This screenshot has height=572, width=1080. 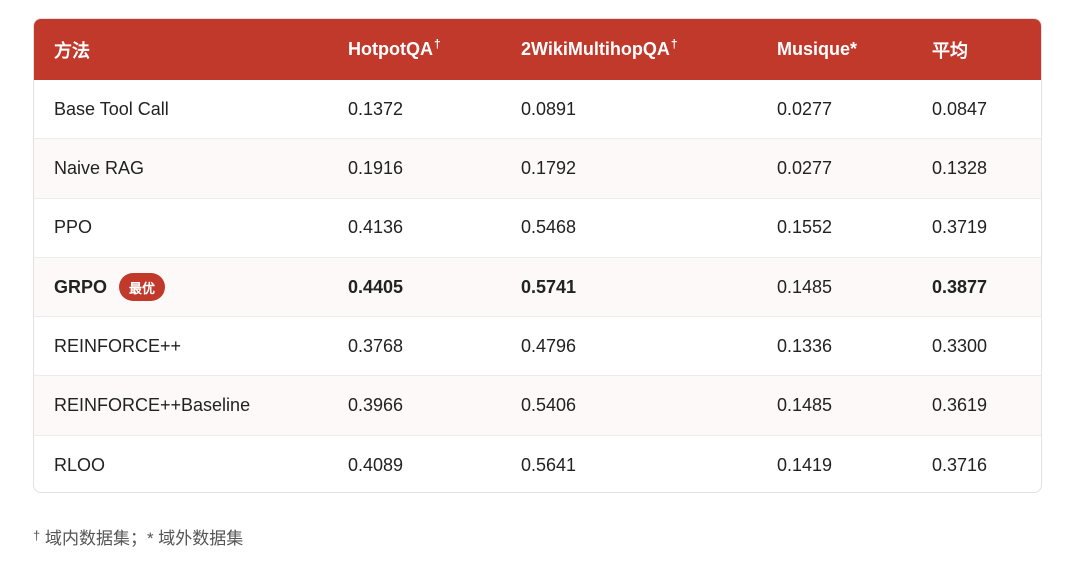 I want to click on hotpotqa-cell: 0.3768, so click(x=376, y=345).